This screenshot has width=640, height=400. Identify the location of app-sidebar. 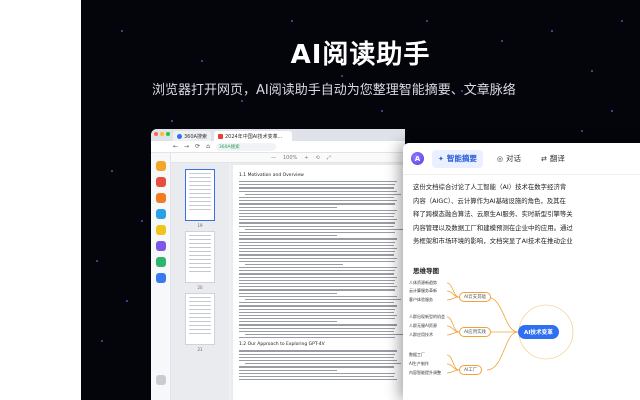
(161, 276).